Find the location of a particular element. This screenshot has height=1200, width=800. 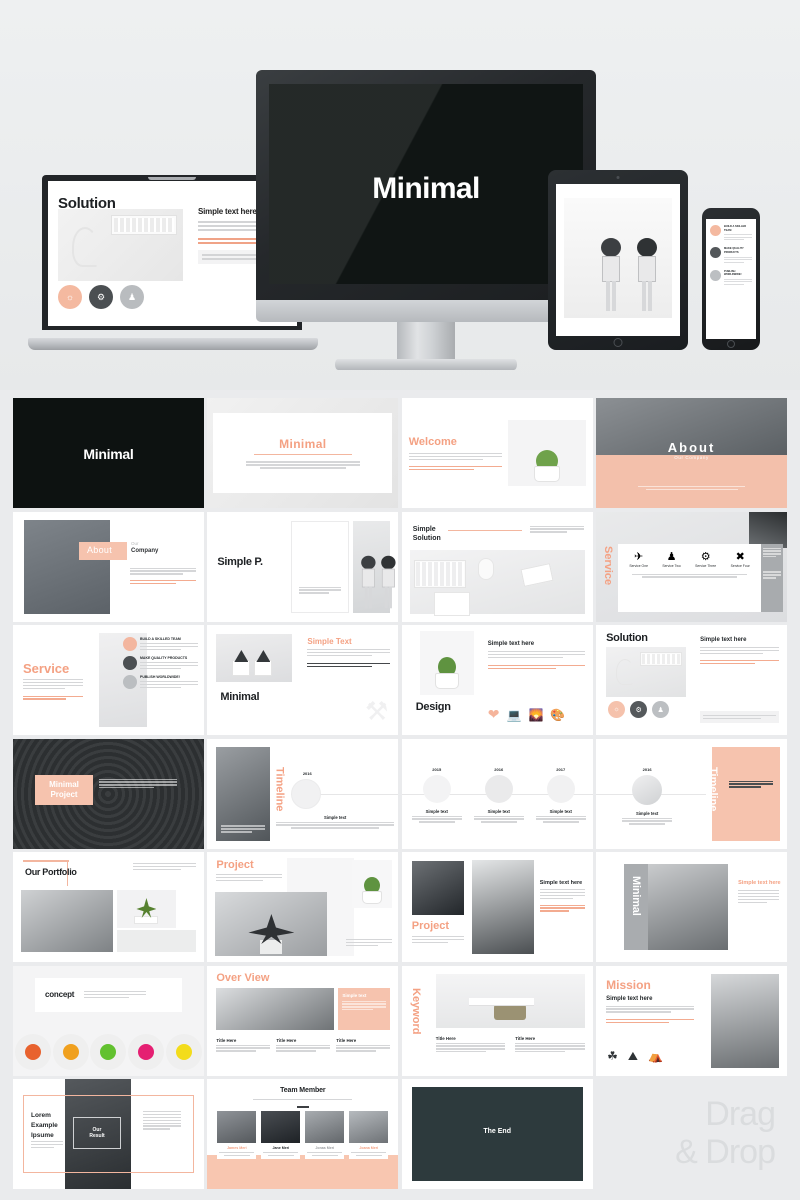

slide-thumb-concept: concept is located at coordinates (108, 1020).